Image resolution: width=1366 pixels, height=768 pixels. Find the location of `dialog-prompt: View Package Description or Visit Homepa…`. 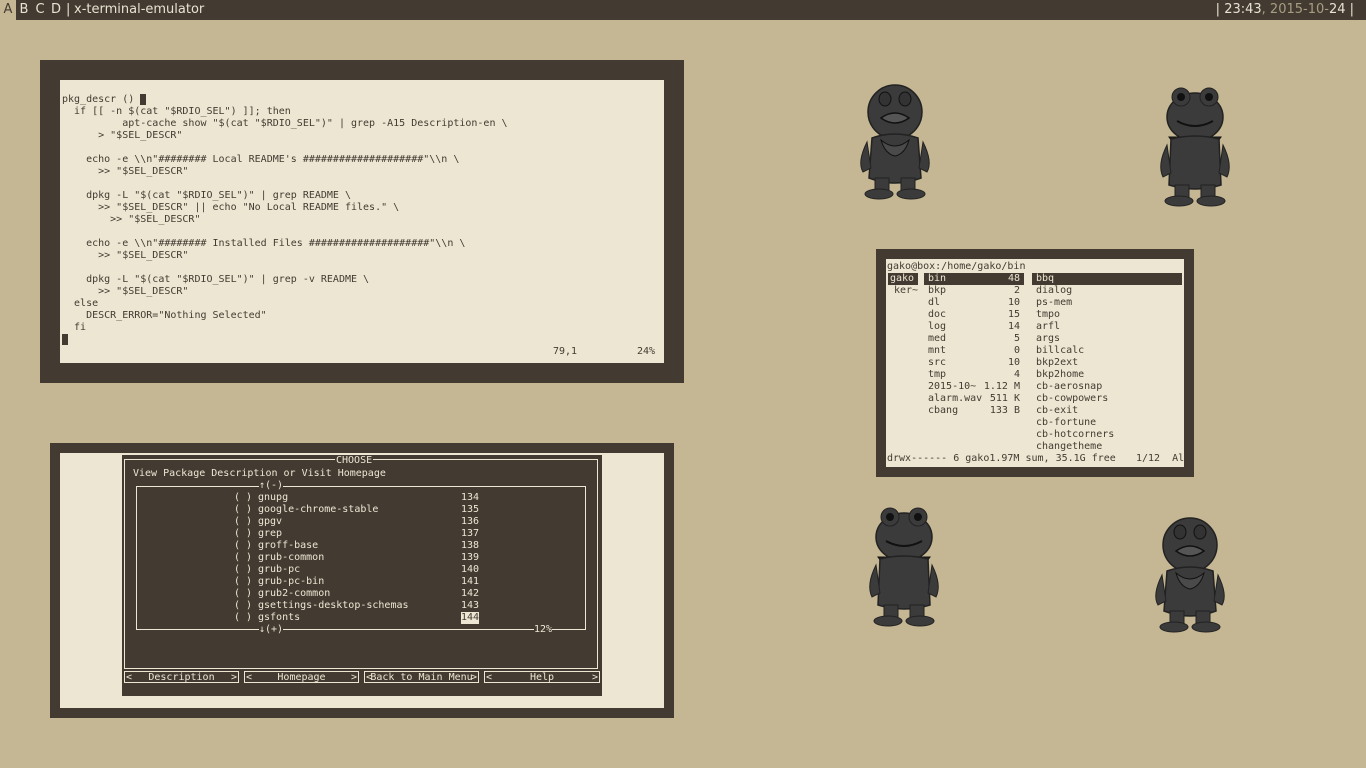

dialog-prompt: View Package Description or Visit Homepa… is located at coordinates (259, 473).